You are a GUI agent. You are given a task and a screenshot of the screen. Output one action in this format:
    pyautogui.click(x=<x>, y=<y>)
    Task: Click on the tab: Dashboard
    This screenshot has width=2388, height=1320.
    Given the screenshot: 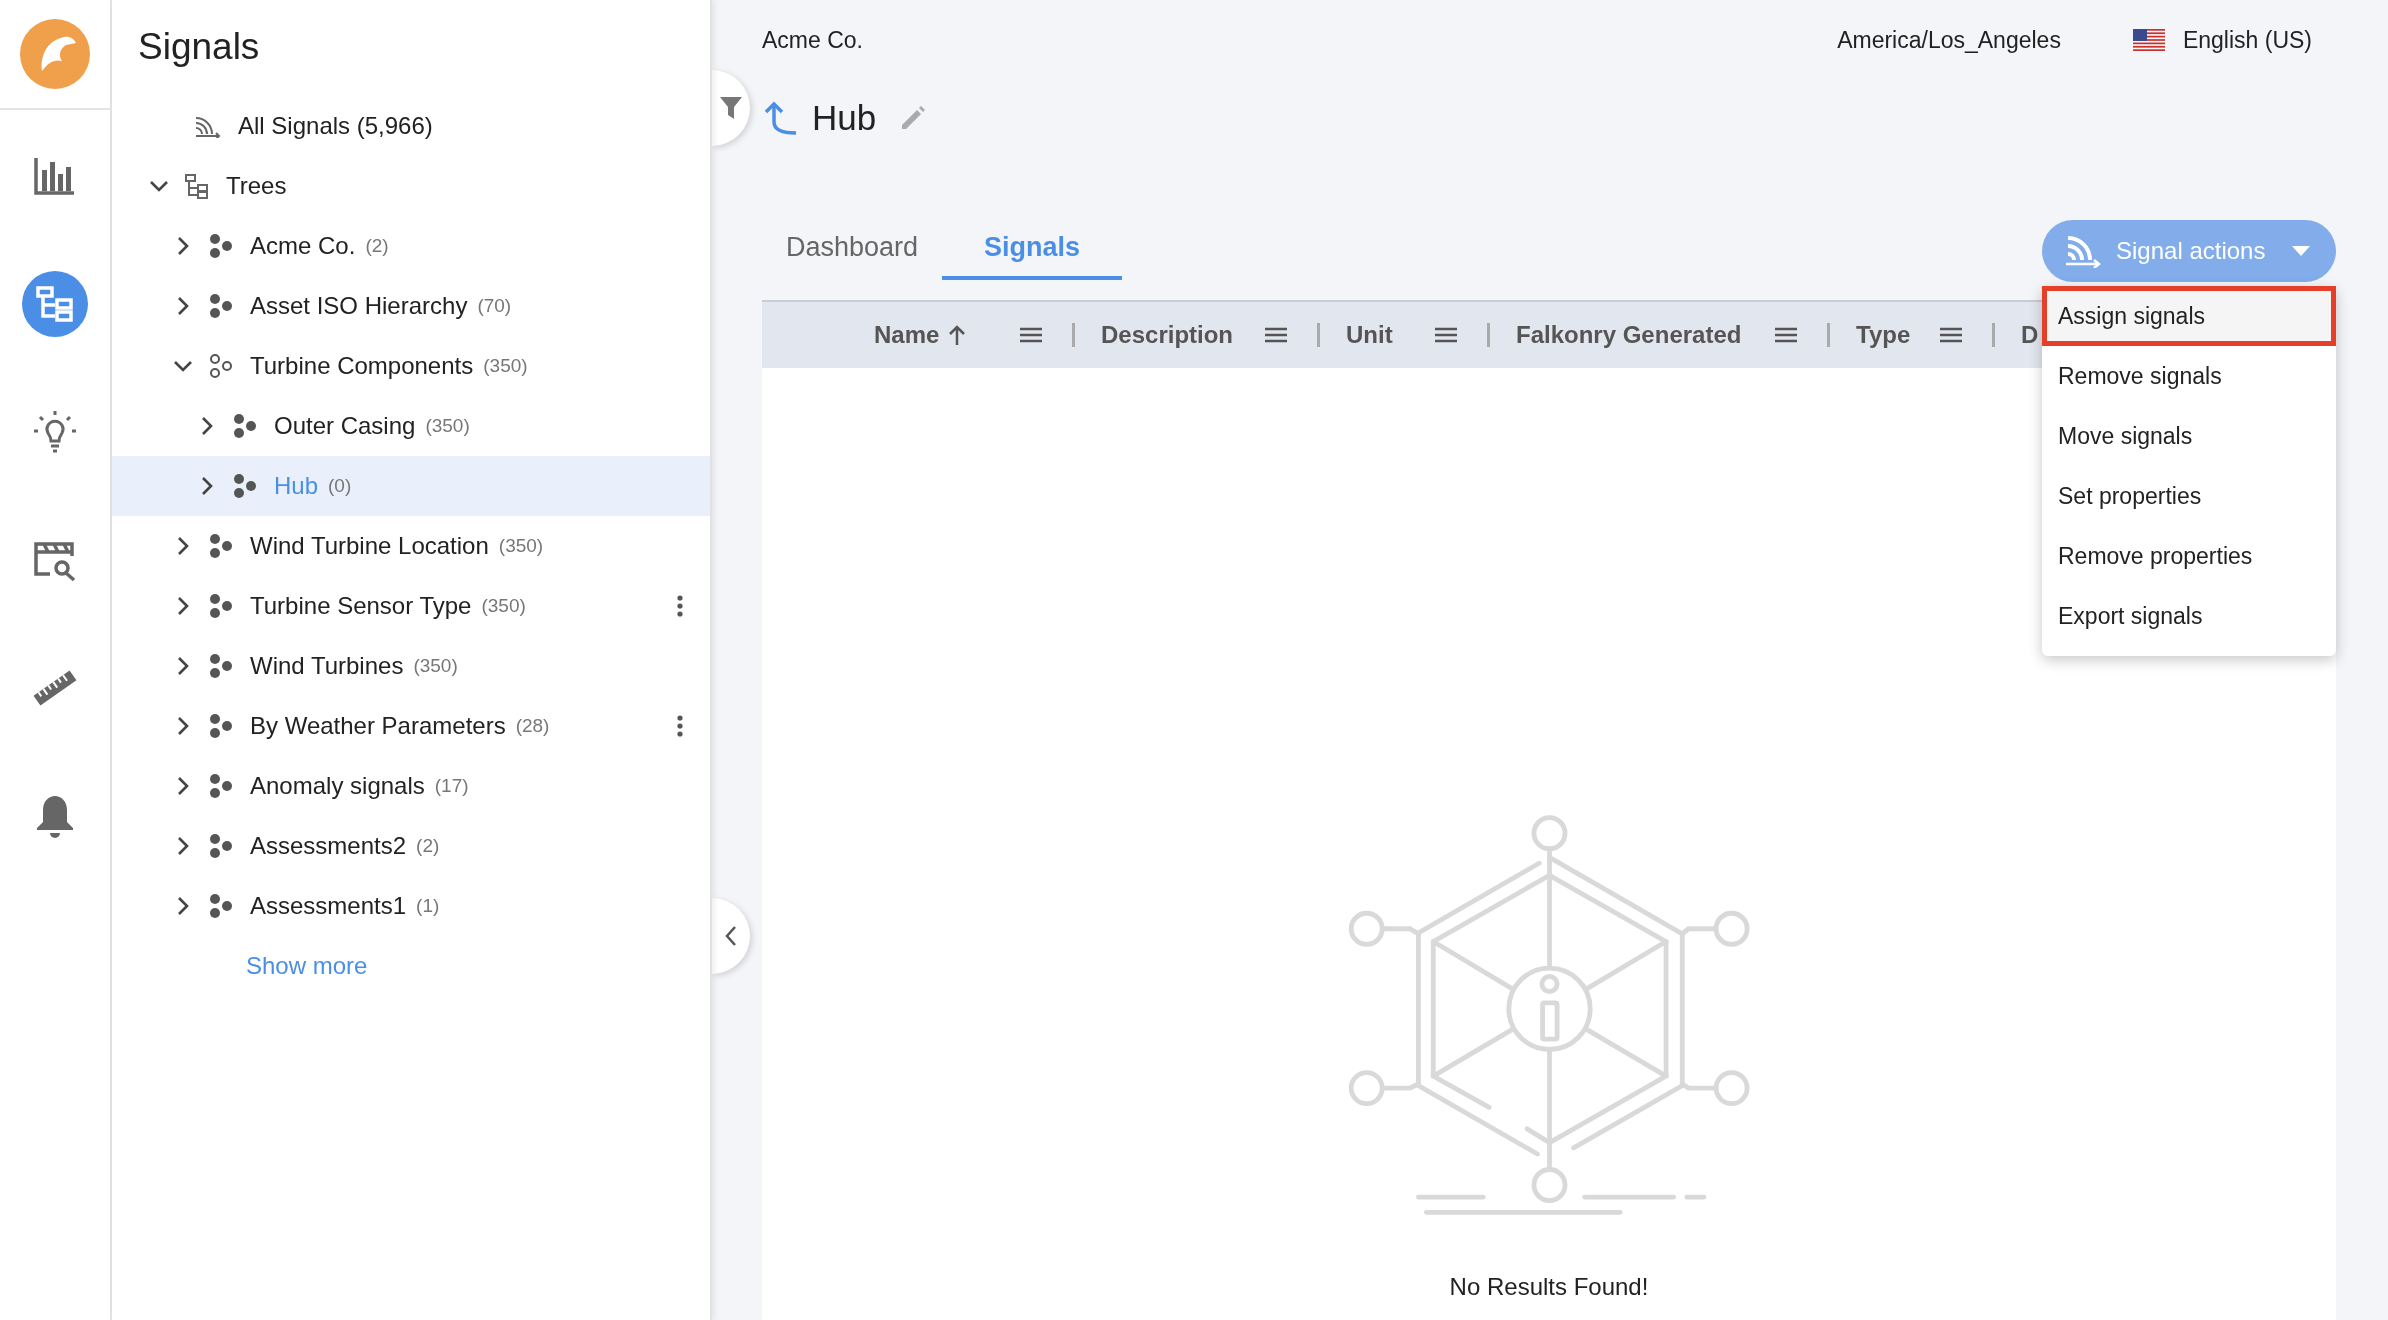 What is the action you would take?
    pyautogui.click(x=852, y=249)
    